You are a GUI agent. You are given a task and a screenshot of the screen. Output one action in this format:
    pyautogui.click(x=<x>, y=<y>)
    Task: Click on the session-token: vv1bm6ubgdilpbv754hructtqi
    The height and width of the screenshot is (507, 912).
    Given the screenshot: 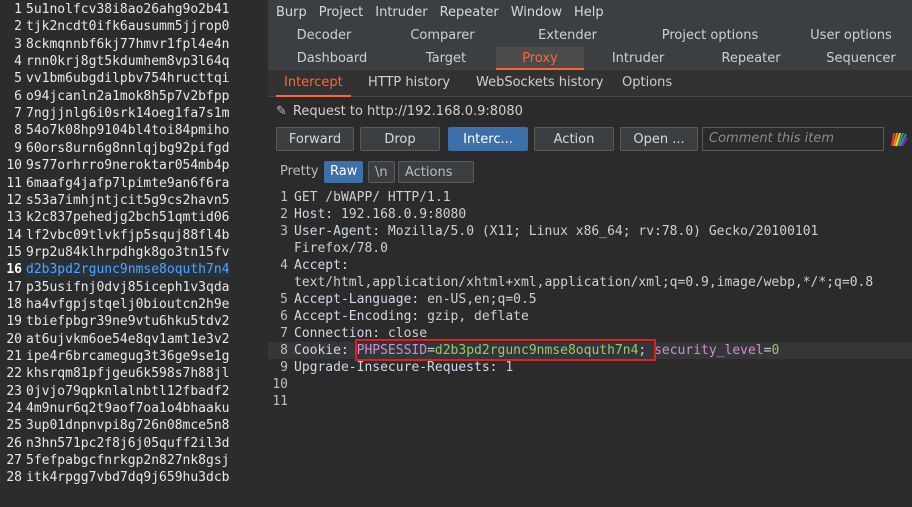 What is the action you would take?
    pyautogui.click(x=128, y=79)
    